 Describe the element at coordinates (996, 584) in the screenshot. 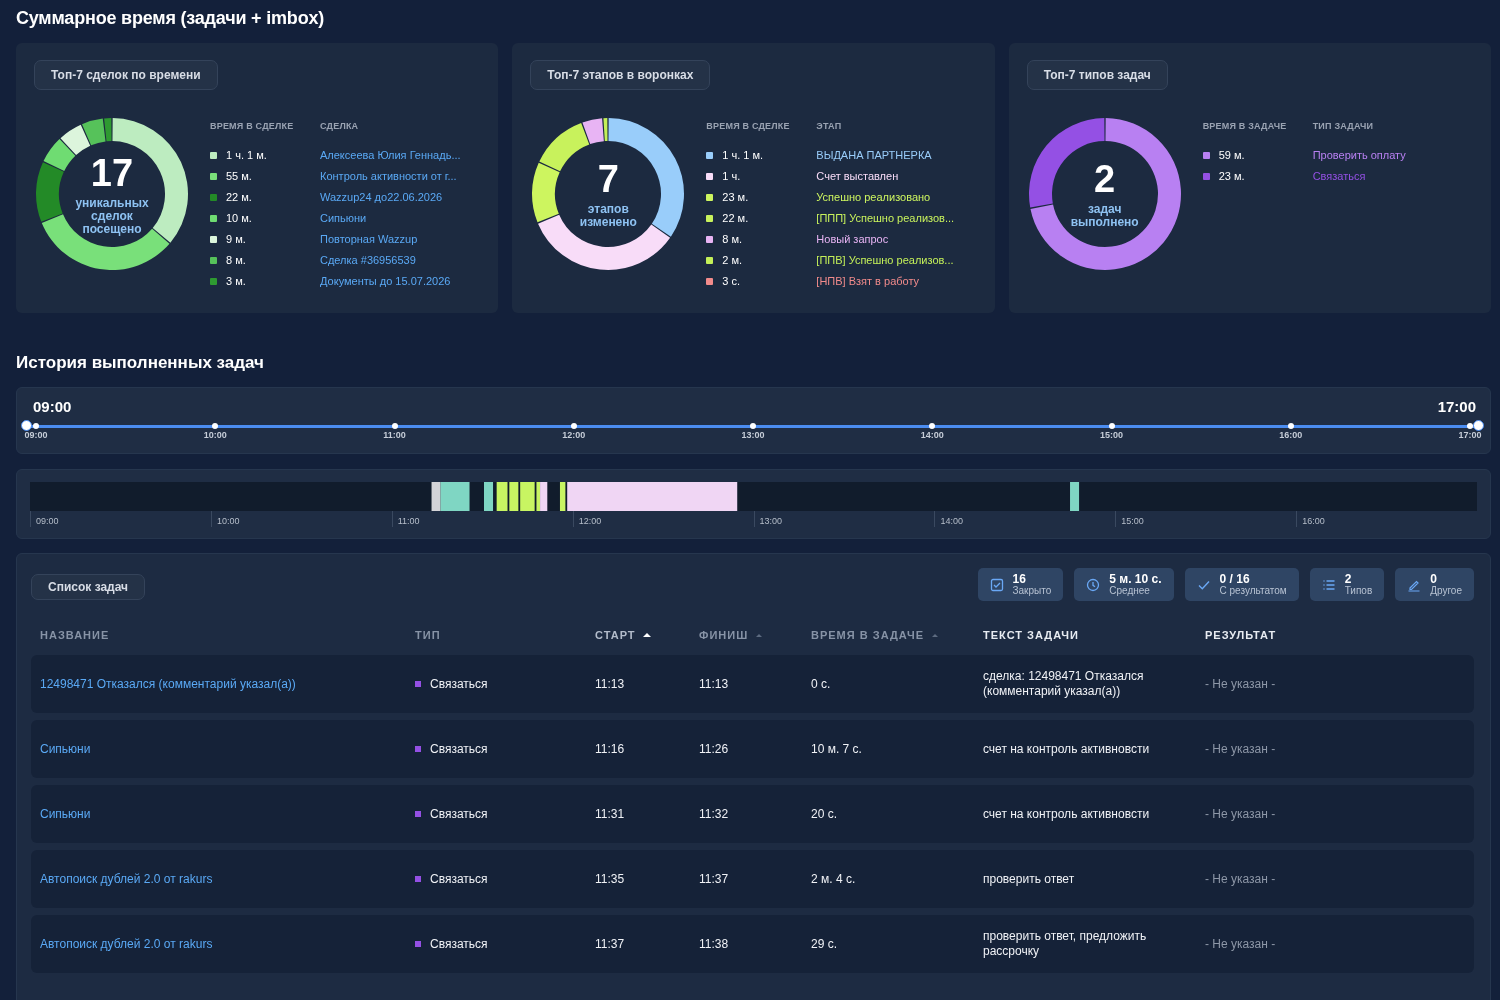

I see `checkbox-icon` at that location.